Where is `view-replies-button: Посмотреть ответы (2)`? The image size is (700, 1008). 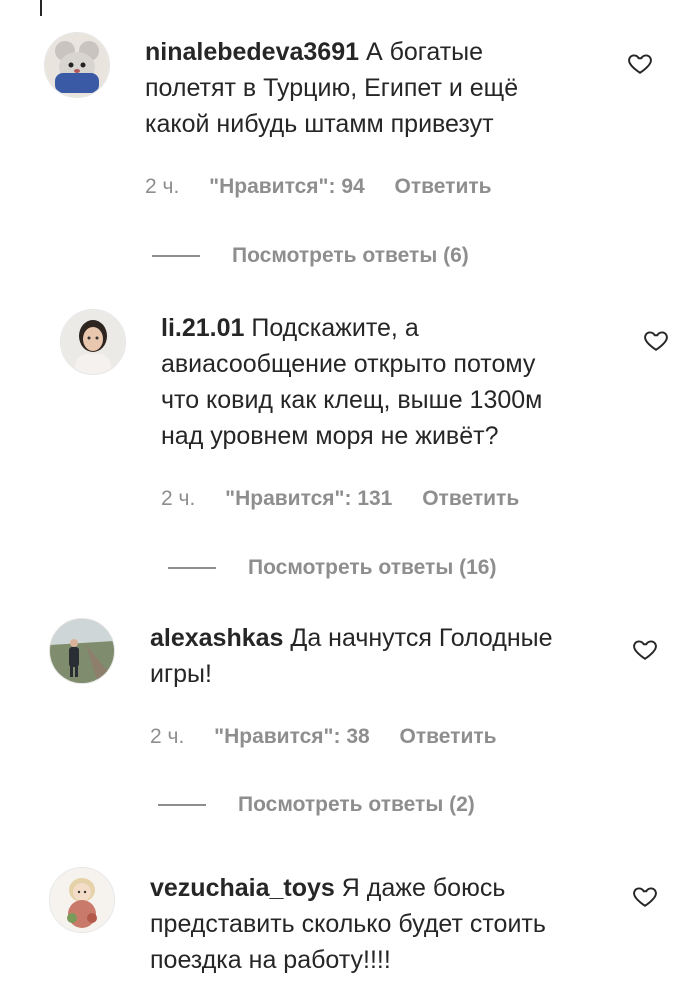
view-replies-button: Посмотреть ответы (2) is located at coordinates (316, 805).